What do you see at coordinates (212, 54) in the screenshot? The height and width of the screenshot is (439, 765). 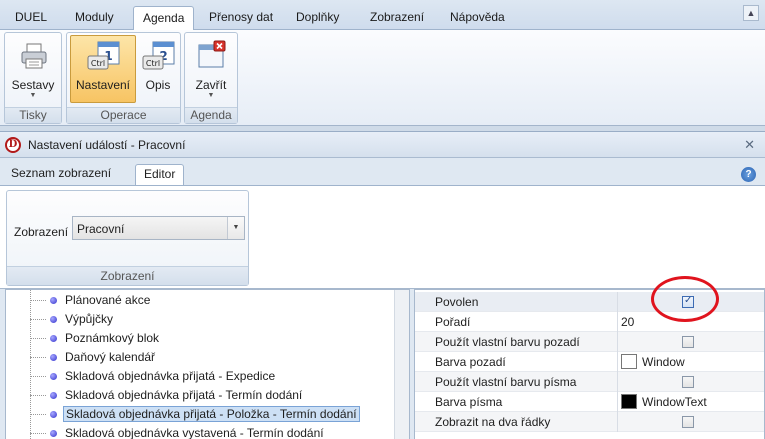 I see `close-window-icon` at bounding box center [212, 54].